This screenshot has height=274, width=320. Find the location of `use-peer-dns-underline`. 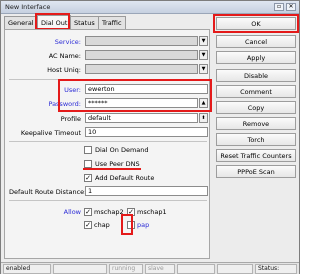

use-peer-dns-underline is located at coordinates (112, 169).